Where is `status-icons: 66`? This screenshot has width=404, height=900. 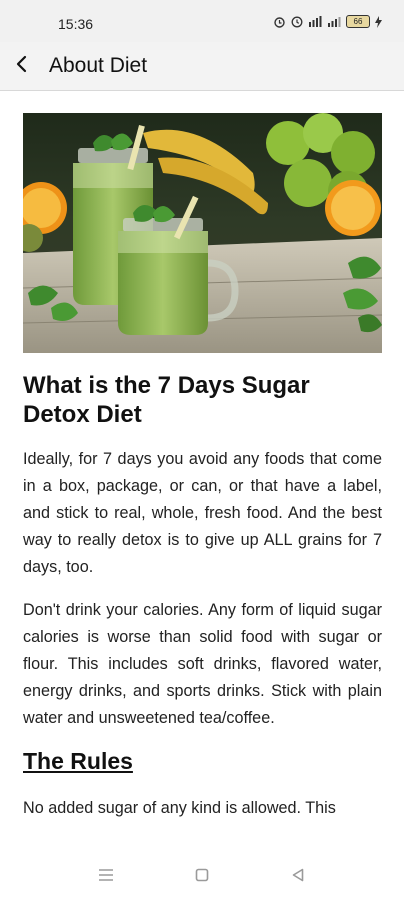
status-icons: 66 is located at coordinates (327, 21).